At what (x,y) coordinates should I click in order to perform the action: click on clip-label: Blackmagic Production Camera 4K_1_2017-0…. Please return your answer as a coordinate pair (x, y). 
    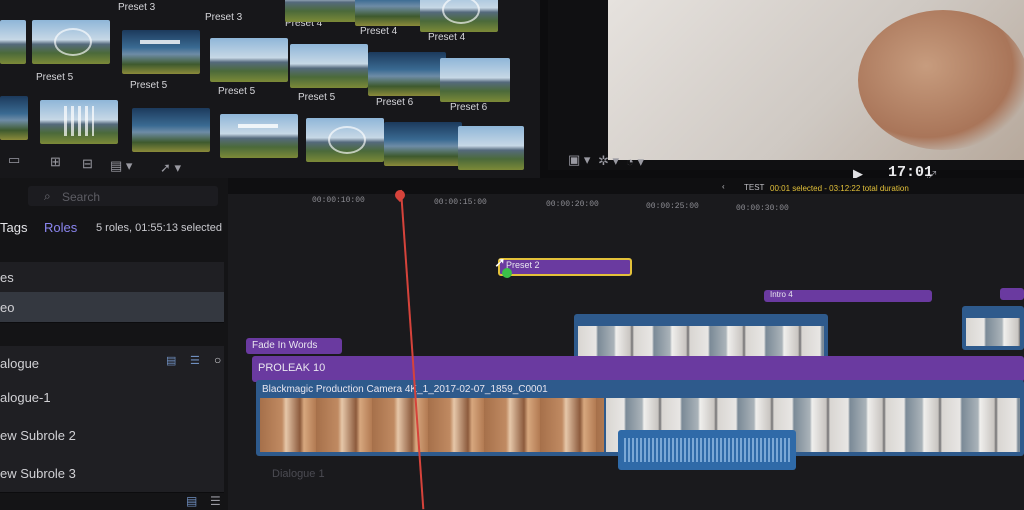
    Looking at the image, I should click on (405, 389).